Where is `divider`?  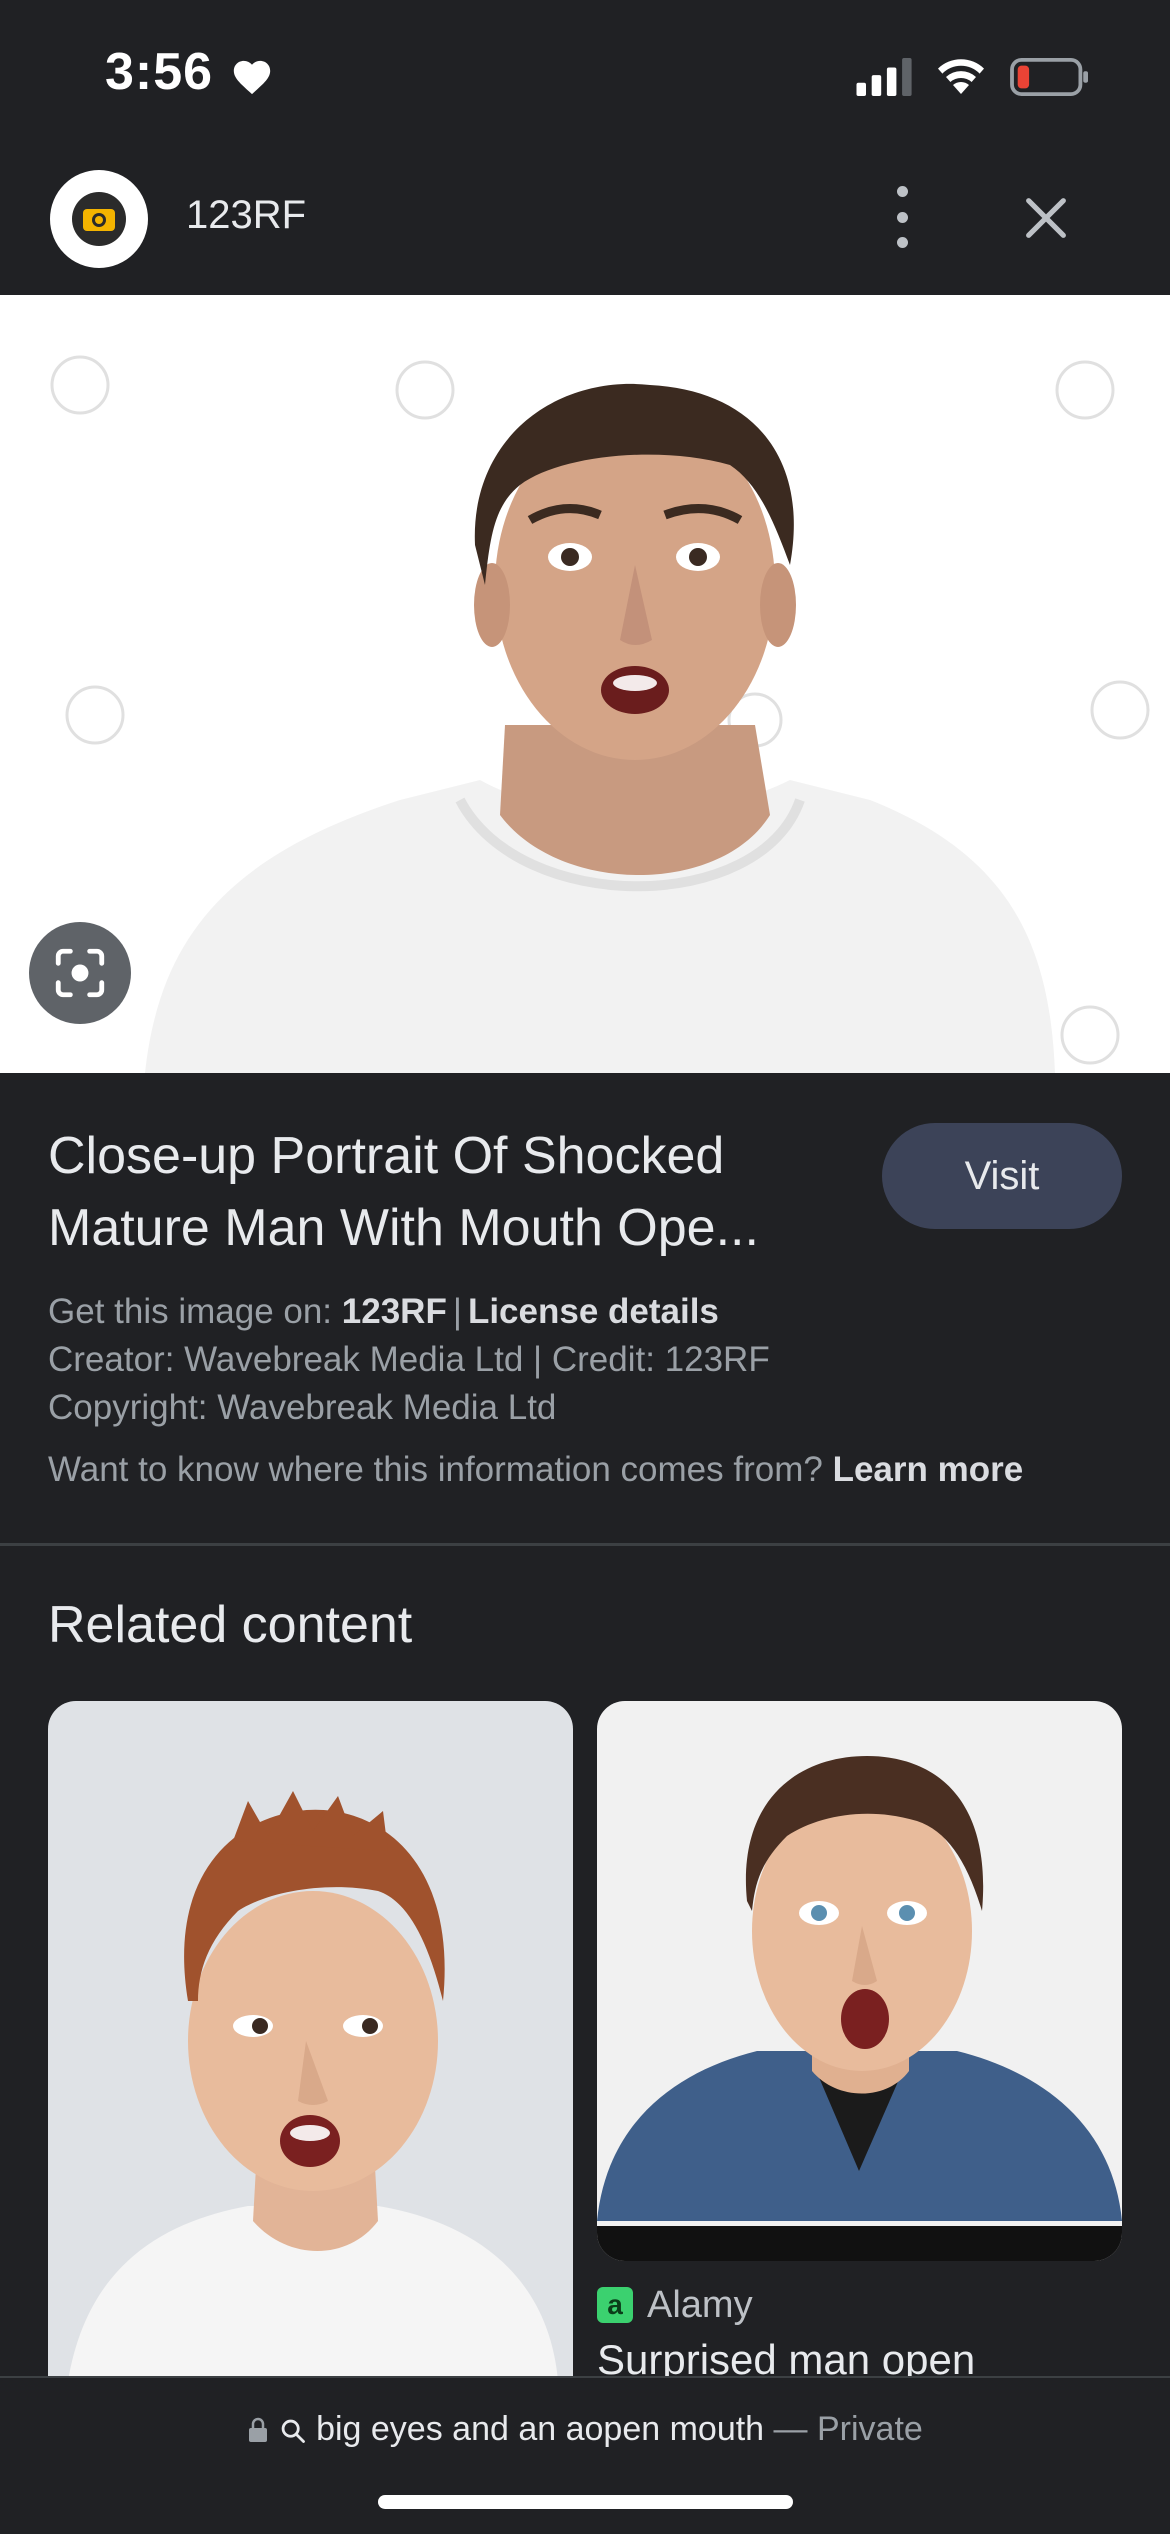
divider is located at coordinates (585, 1544).